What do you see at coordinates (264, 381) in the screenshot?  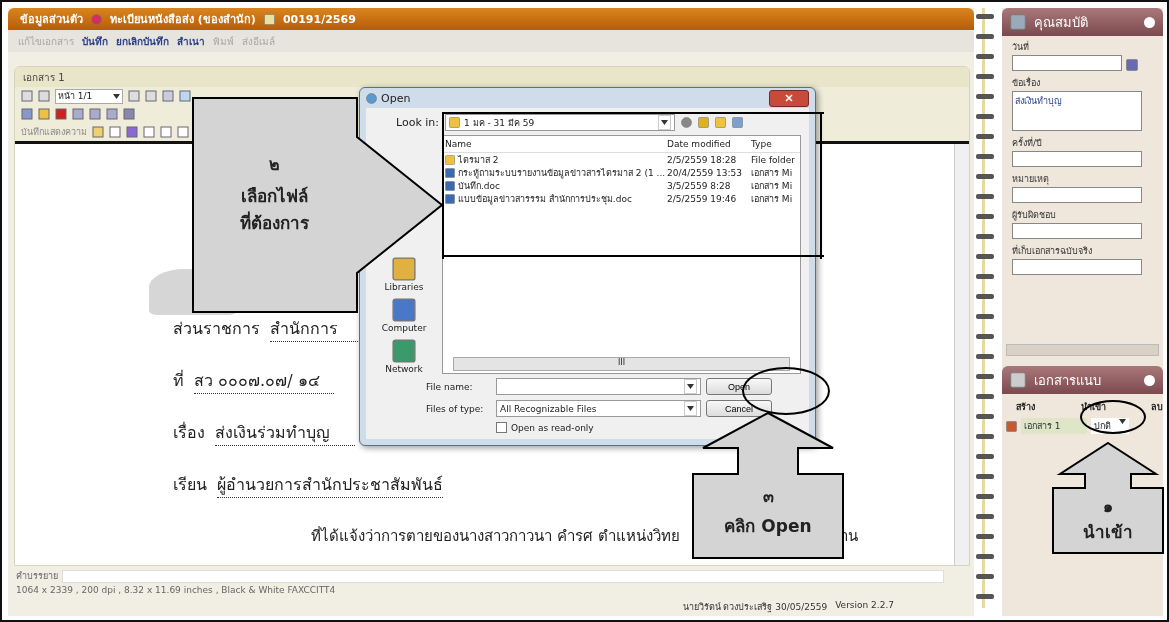 I see `document-value: สว ๐๐๐๗.๐๗/ ๑๔` at bounding box center [264, 381].